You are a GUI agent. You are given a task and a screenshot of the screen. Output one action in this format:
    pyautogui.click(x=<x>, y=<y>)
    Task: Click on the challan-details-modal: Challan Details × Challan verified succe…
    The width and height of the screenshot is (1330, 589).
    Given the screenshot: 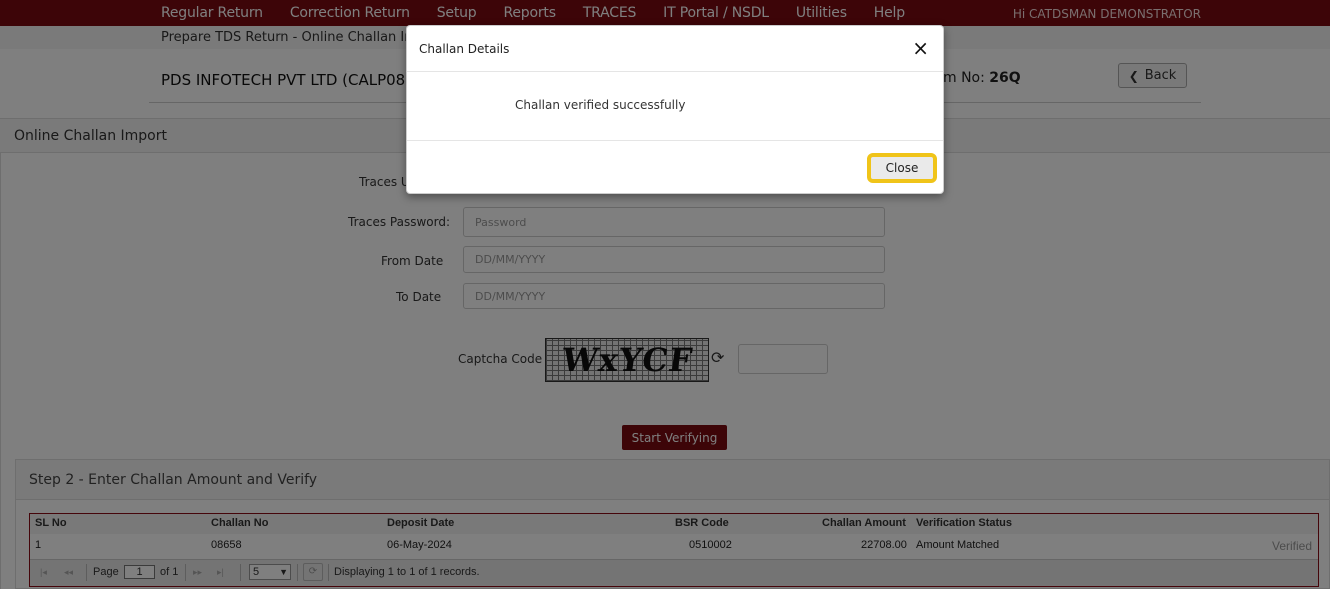 What is the action you would take?
    pyautogui.click(x=675, y=109)
    